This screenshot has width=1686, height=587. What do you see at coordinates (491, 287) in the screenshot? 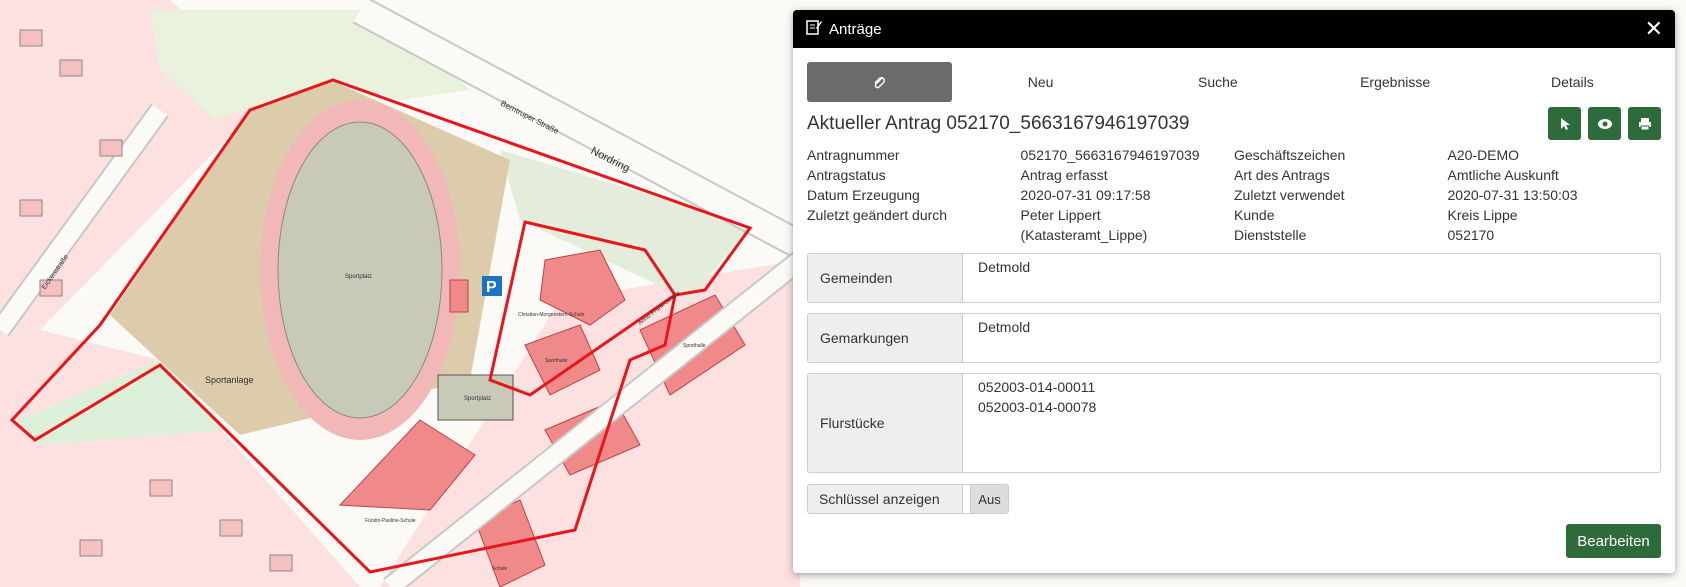
I see `parking-label: P` at bounding box center [491, 287].